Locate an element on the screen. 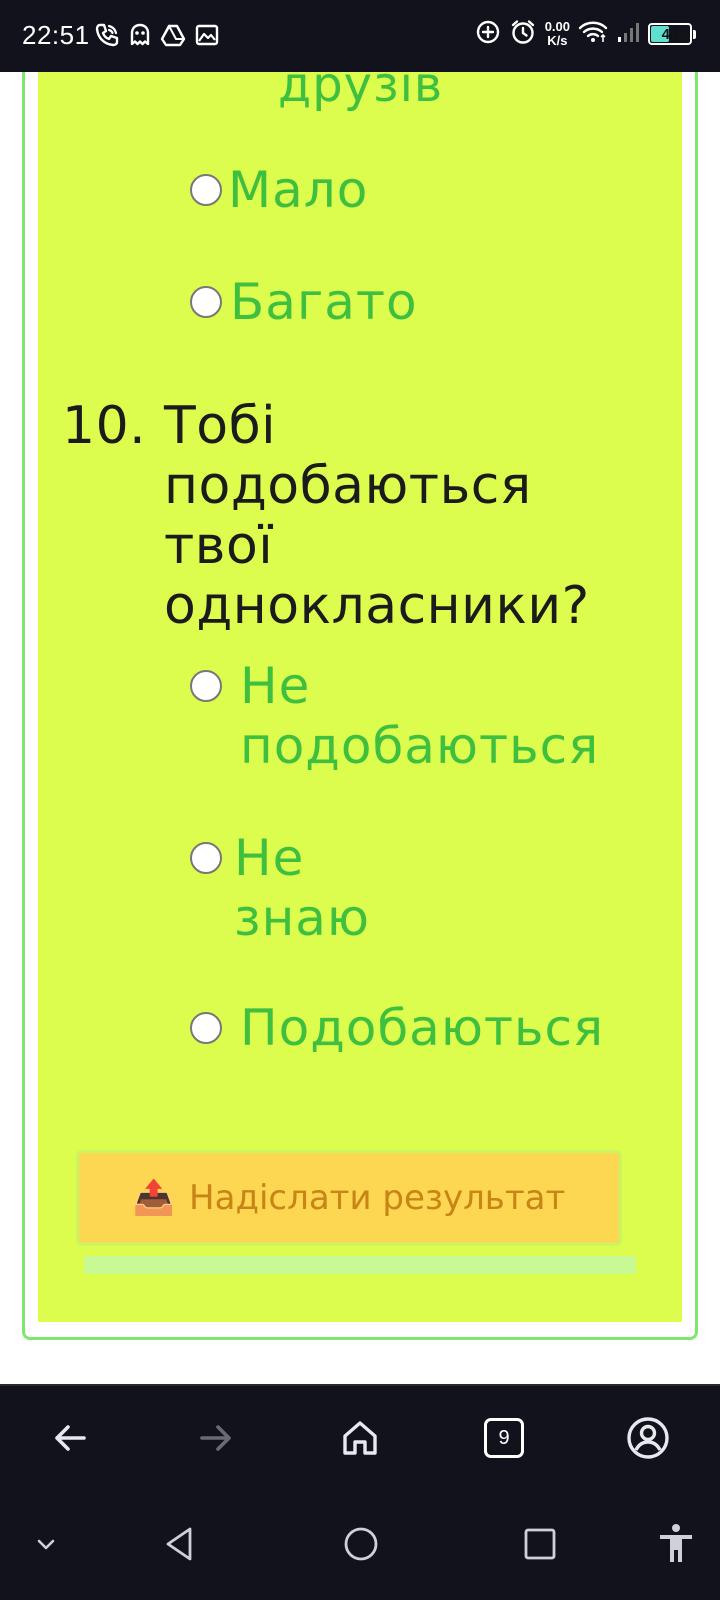 Image resolution: width=720 pixels, height=1600 pixels. option-ne-podobaiutsia: Не подобаються is located at coordinates (415, 716).